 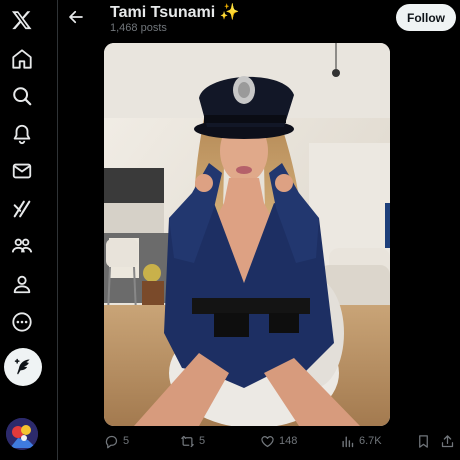 I want to click on reply-icon, so click(x=111, y=441).